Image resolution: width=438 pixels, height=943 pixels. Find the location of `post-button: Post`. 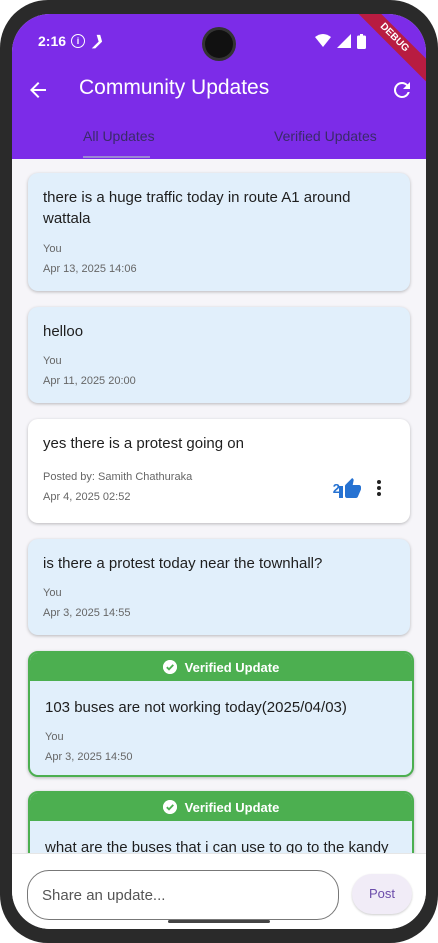

post-button: Post is located at coordinates (382, 894).